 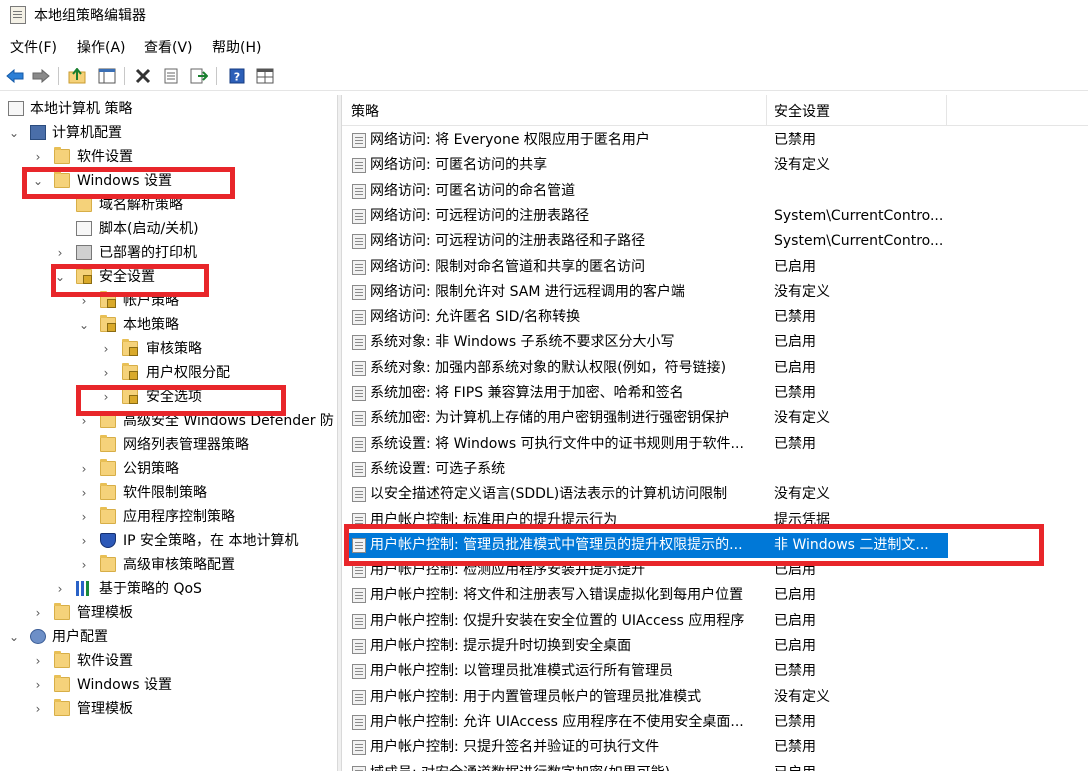 I want to click on tree-item-computer-config: ⌄ 计算机配置, so click(x=168, y=133).